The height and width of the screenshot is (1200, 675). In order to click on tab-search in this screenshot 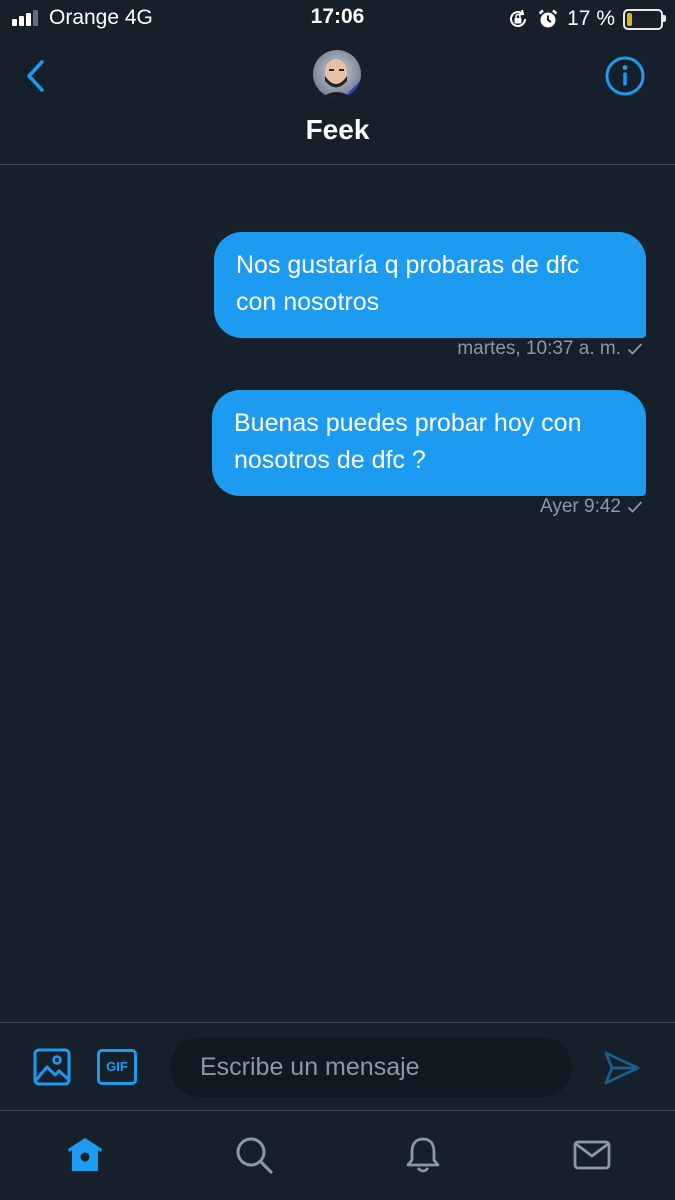, I will do `click(254, 1155)`.